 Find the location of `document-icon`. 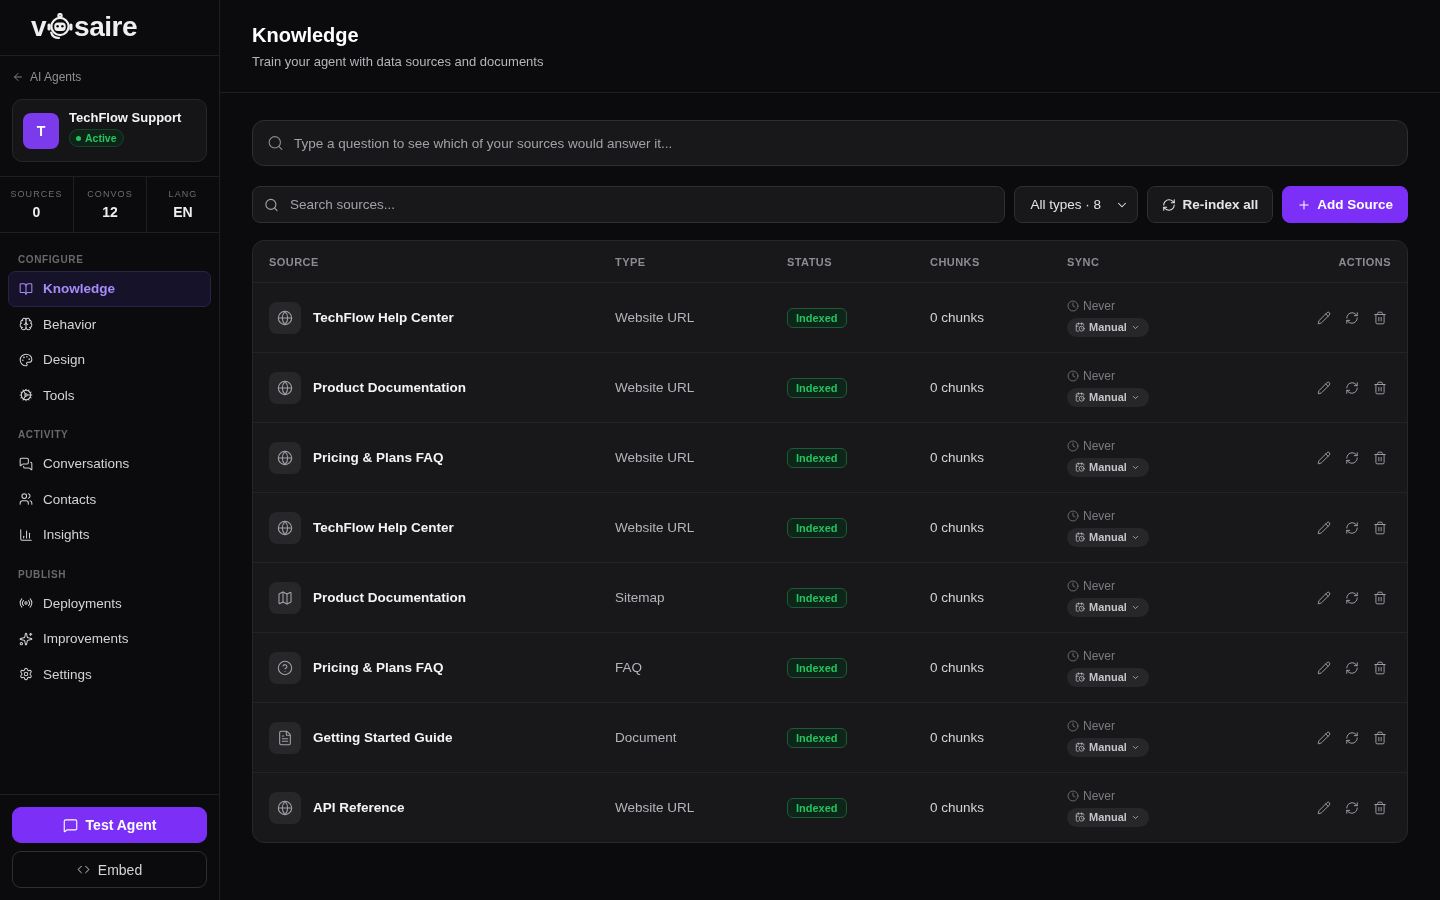

document-icon is located at coordinates (285, 737).